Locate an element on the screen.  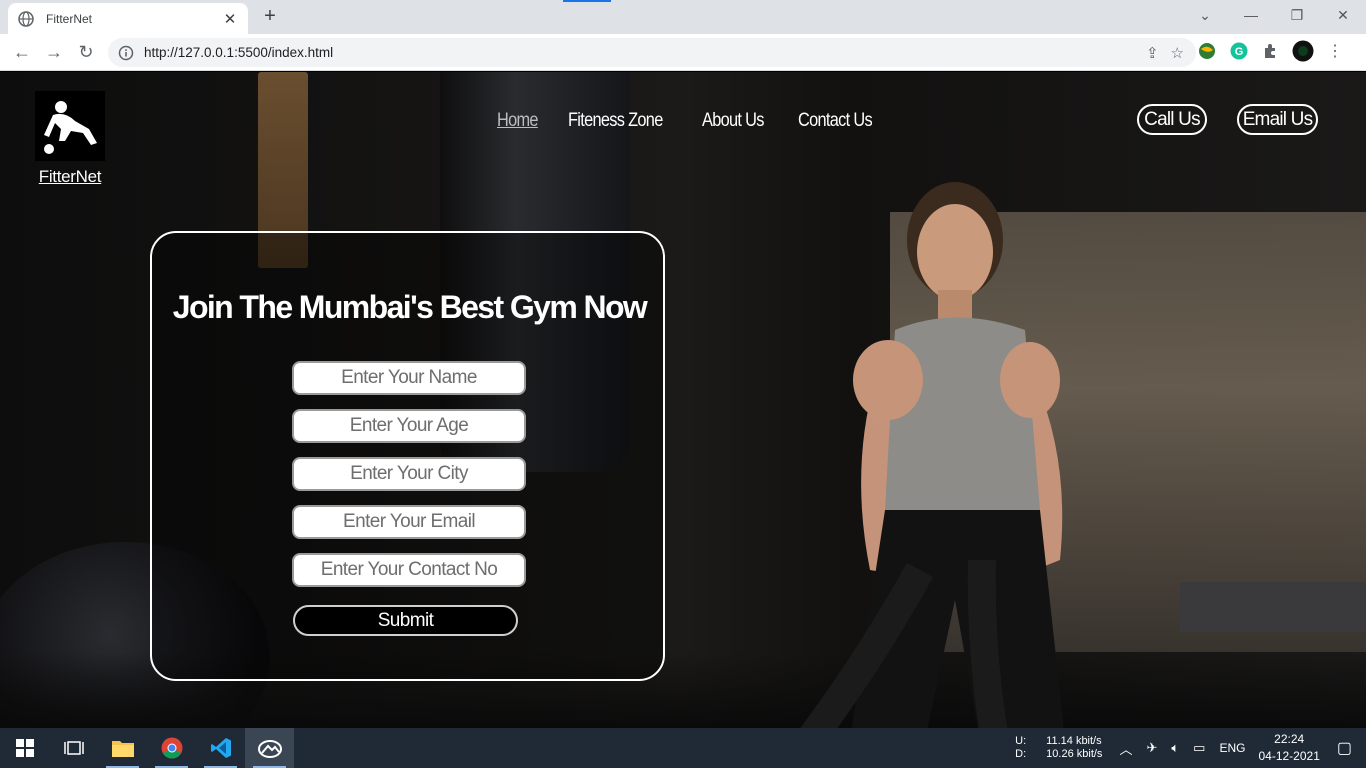
notifications-icon: ▢ is located at coordinates (1344, 748).